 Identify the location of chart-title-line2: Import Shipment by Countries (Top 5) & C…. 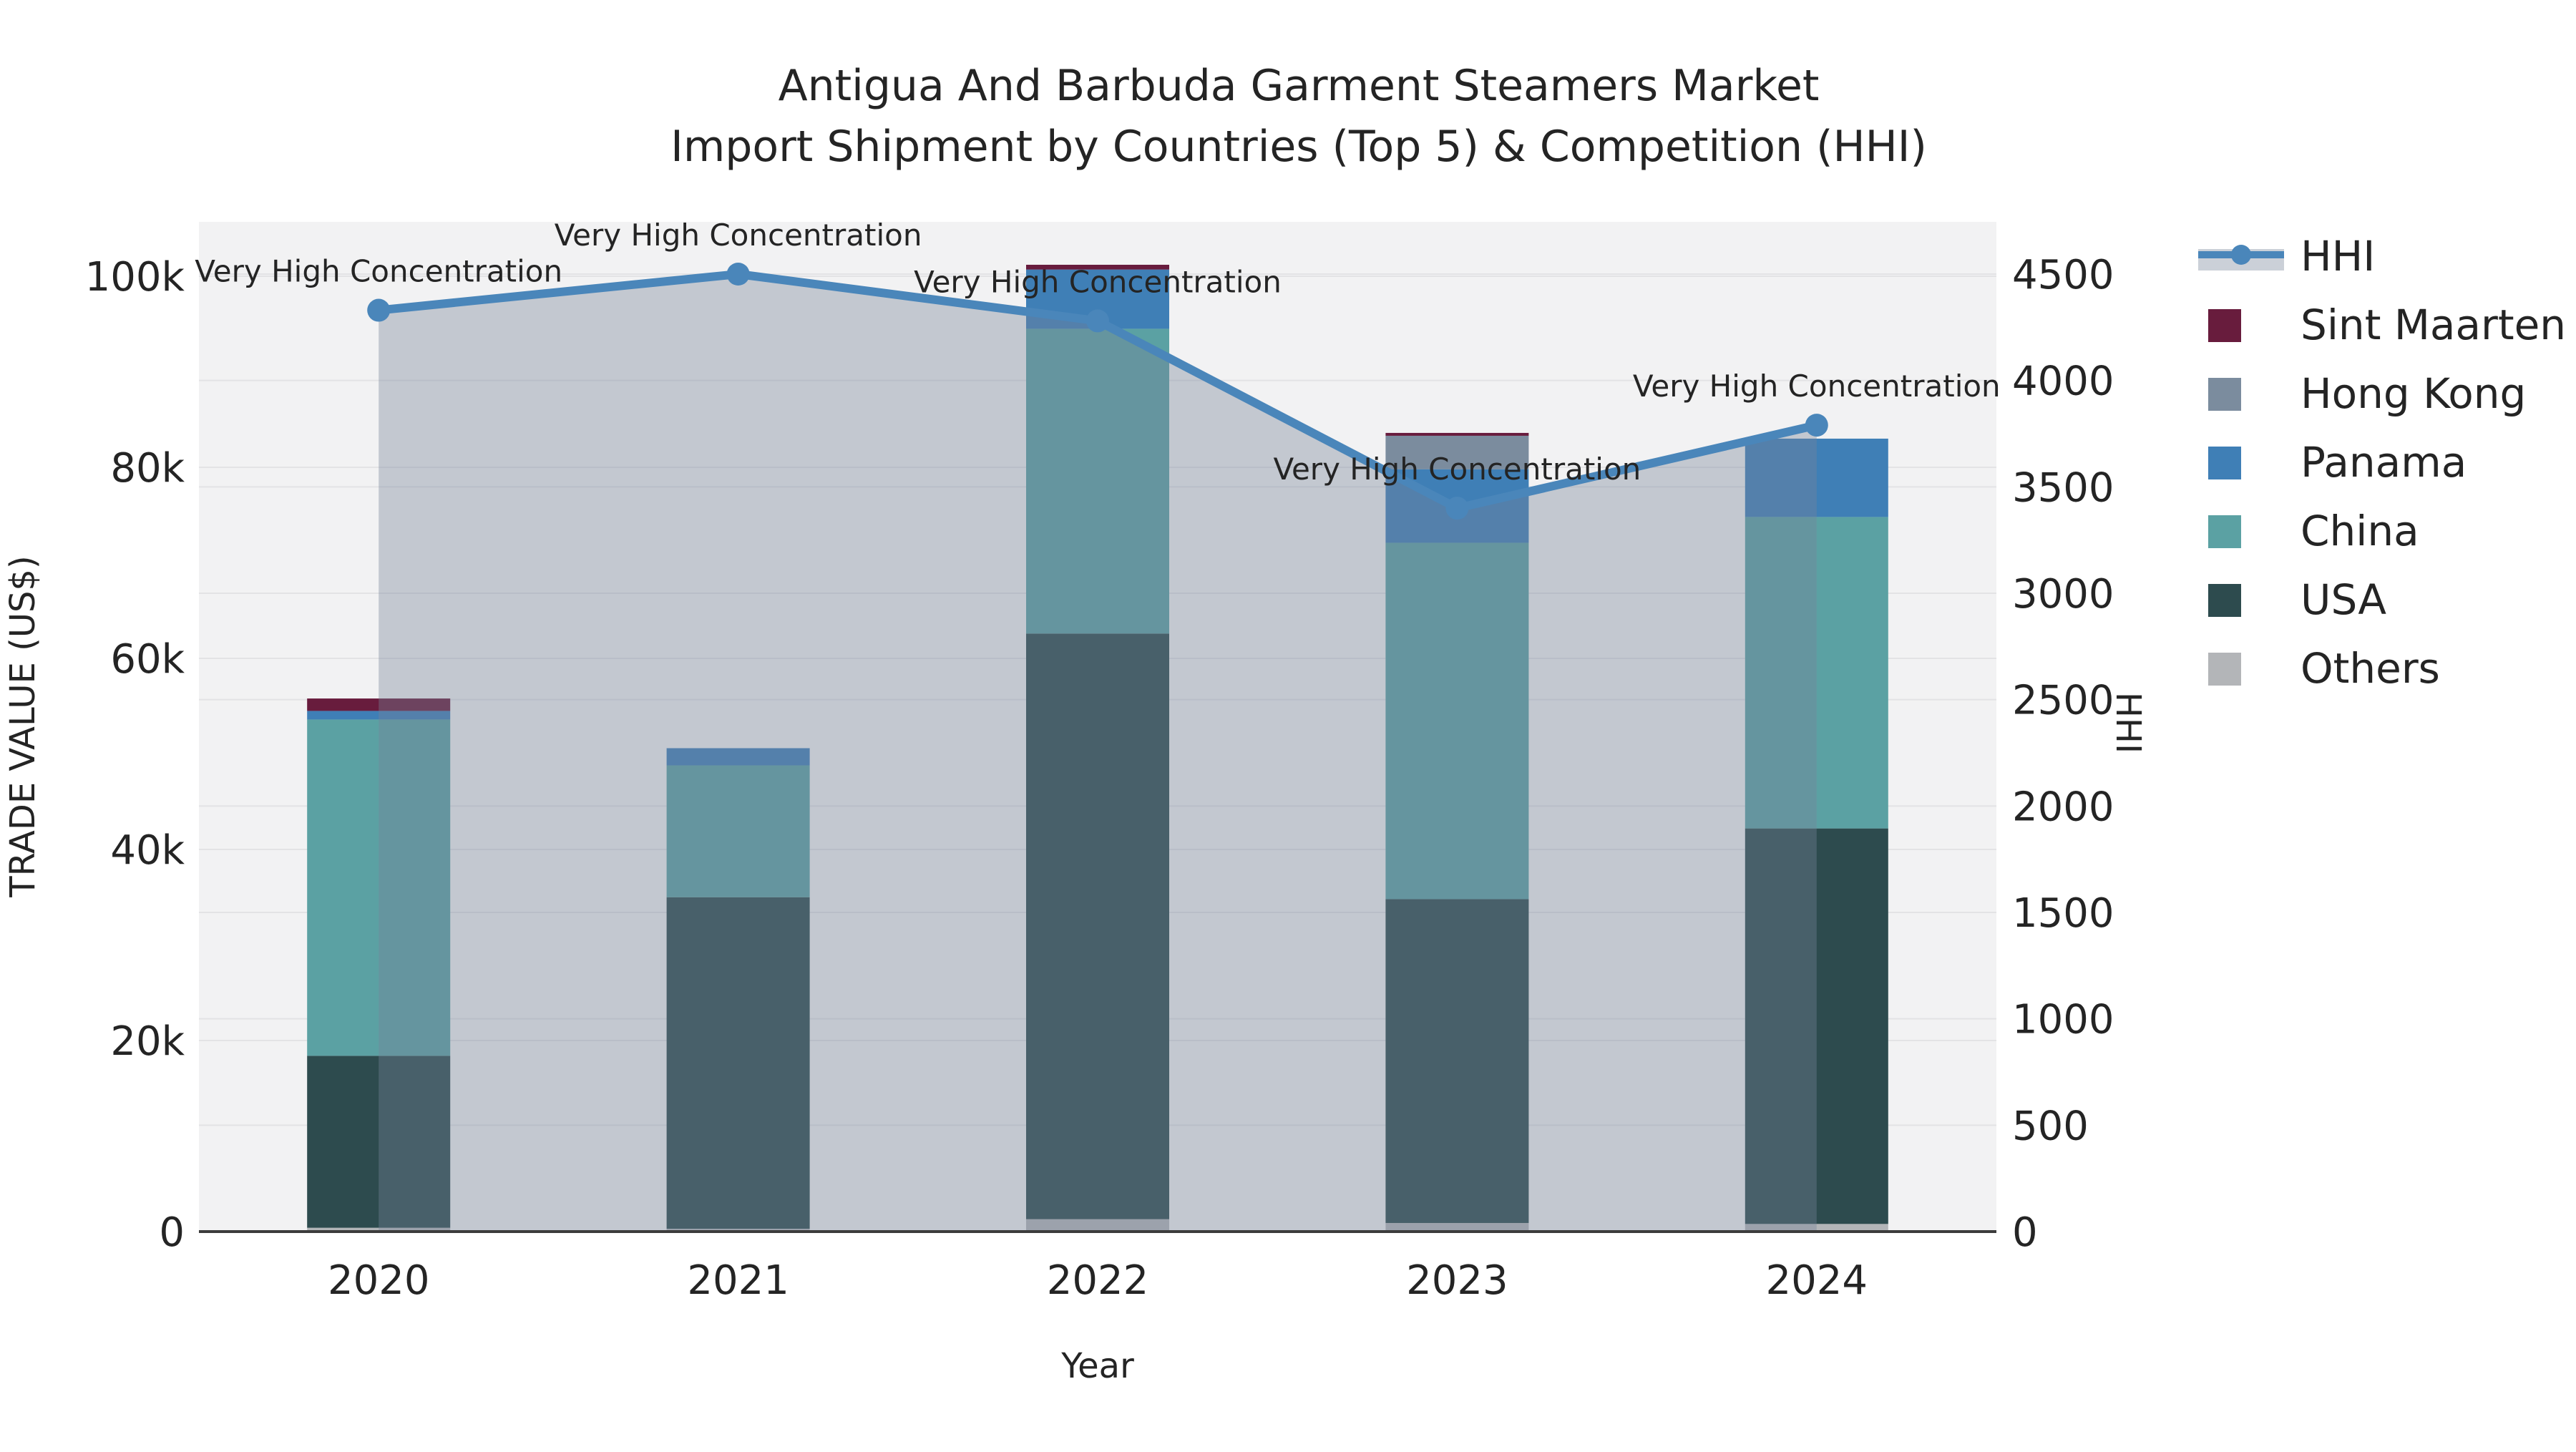
(1298, 147).